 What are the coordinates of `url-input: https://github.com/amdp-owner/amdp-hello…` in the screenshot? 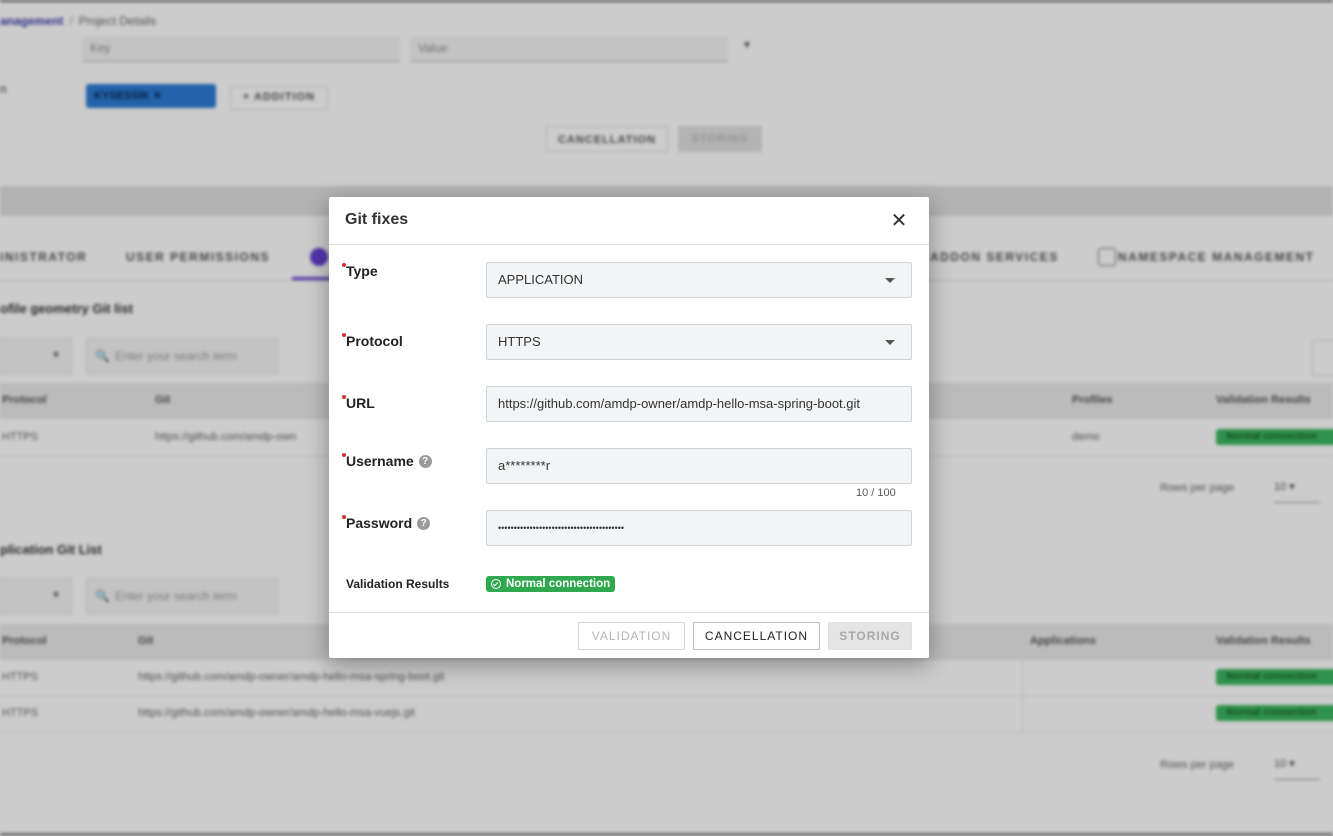 It's located at (699, 404).